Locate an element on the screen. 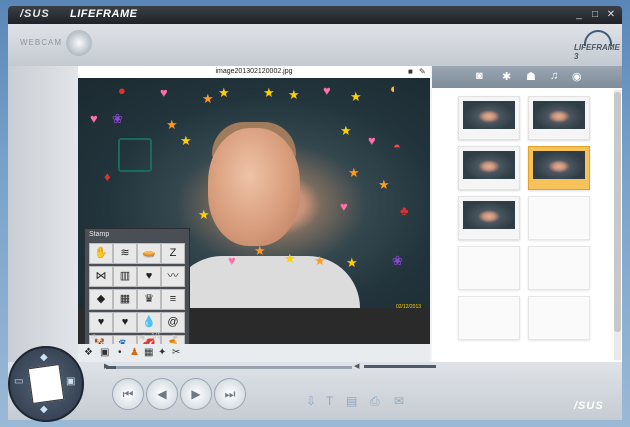 The image size is (630, 427). swirl-icon: ≋ is located at coordinates (125, 253).